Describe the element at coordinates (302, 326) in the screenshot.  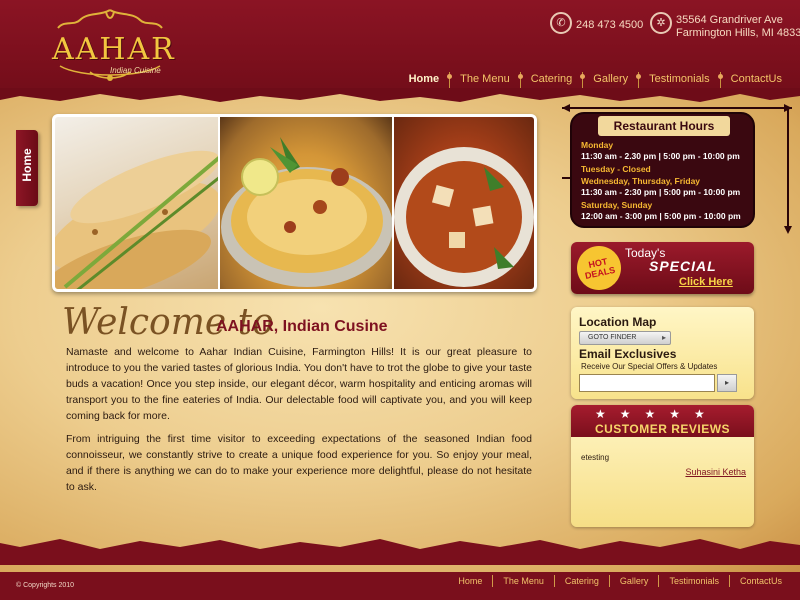
I see `welcome-restaurant-name: AAHAR, Indian Cusine` at that location.